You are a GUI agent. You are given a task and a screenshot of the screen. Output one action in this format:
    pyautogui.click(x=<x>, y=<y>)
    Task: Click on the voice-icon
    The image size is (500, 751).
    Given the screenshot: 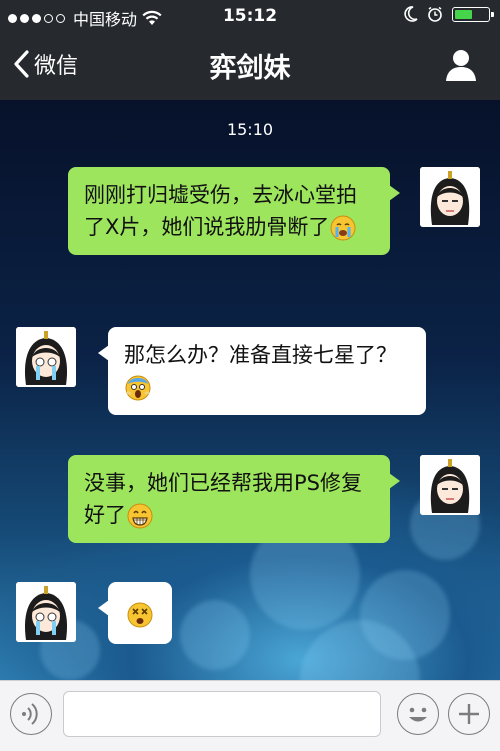 What is the action you would take?
    pyautogui.click(x=30, y=714)
    